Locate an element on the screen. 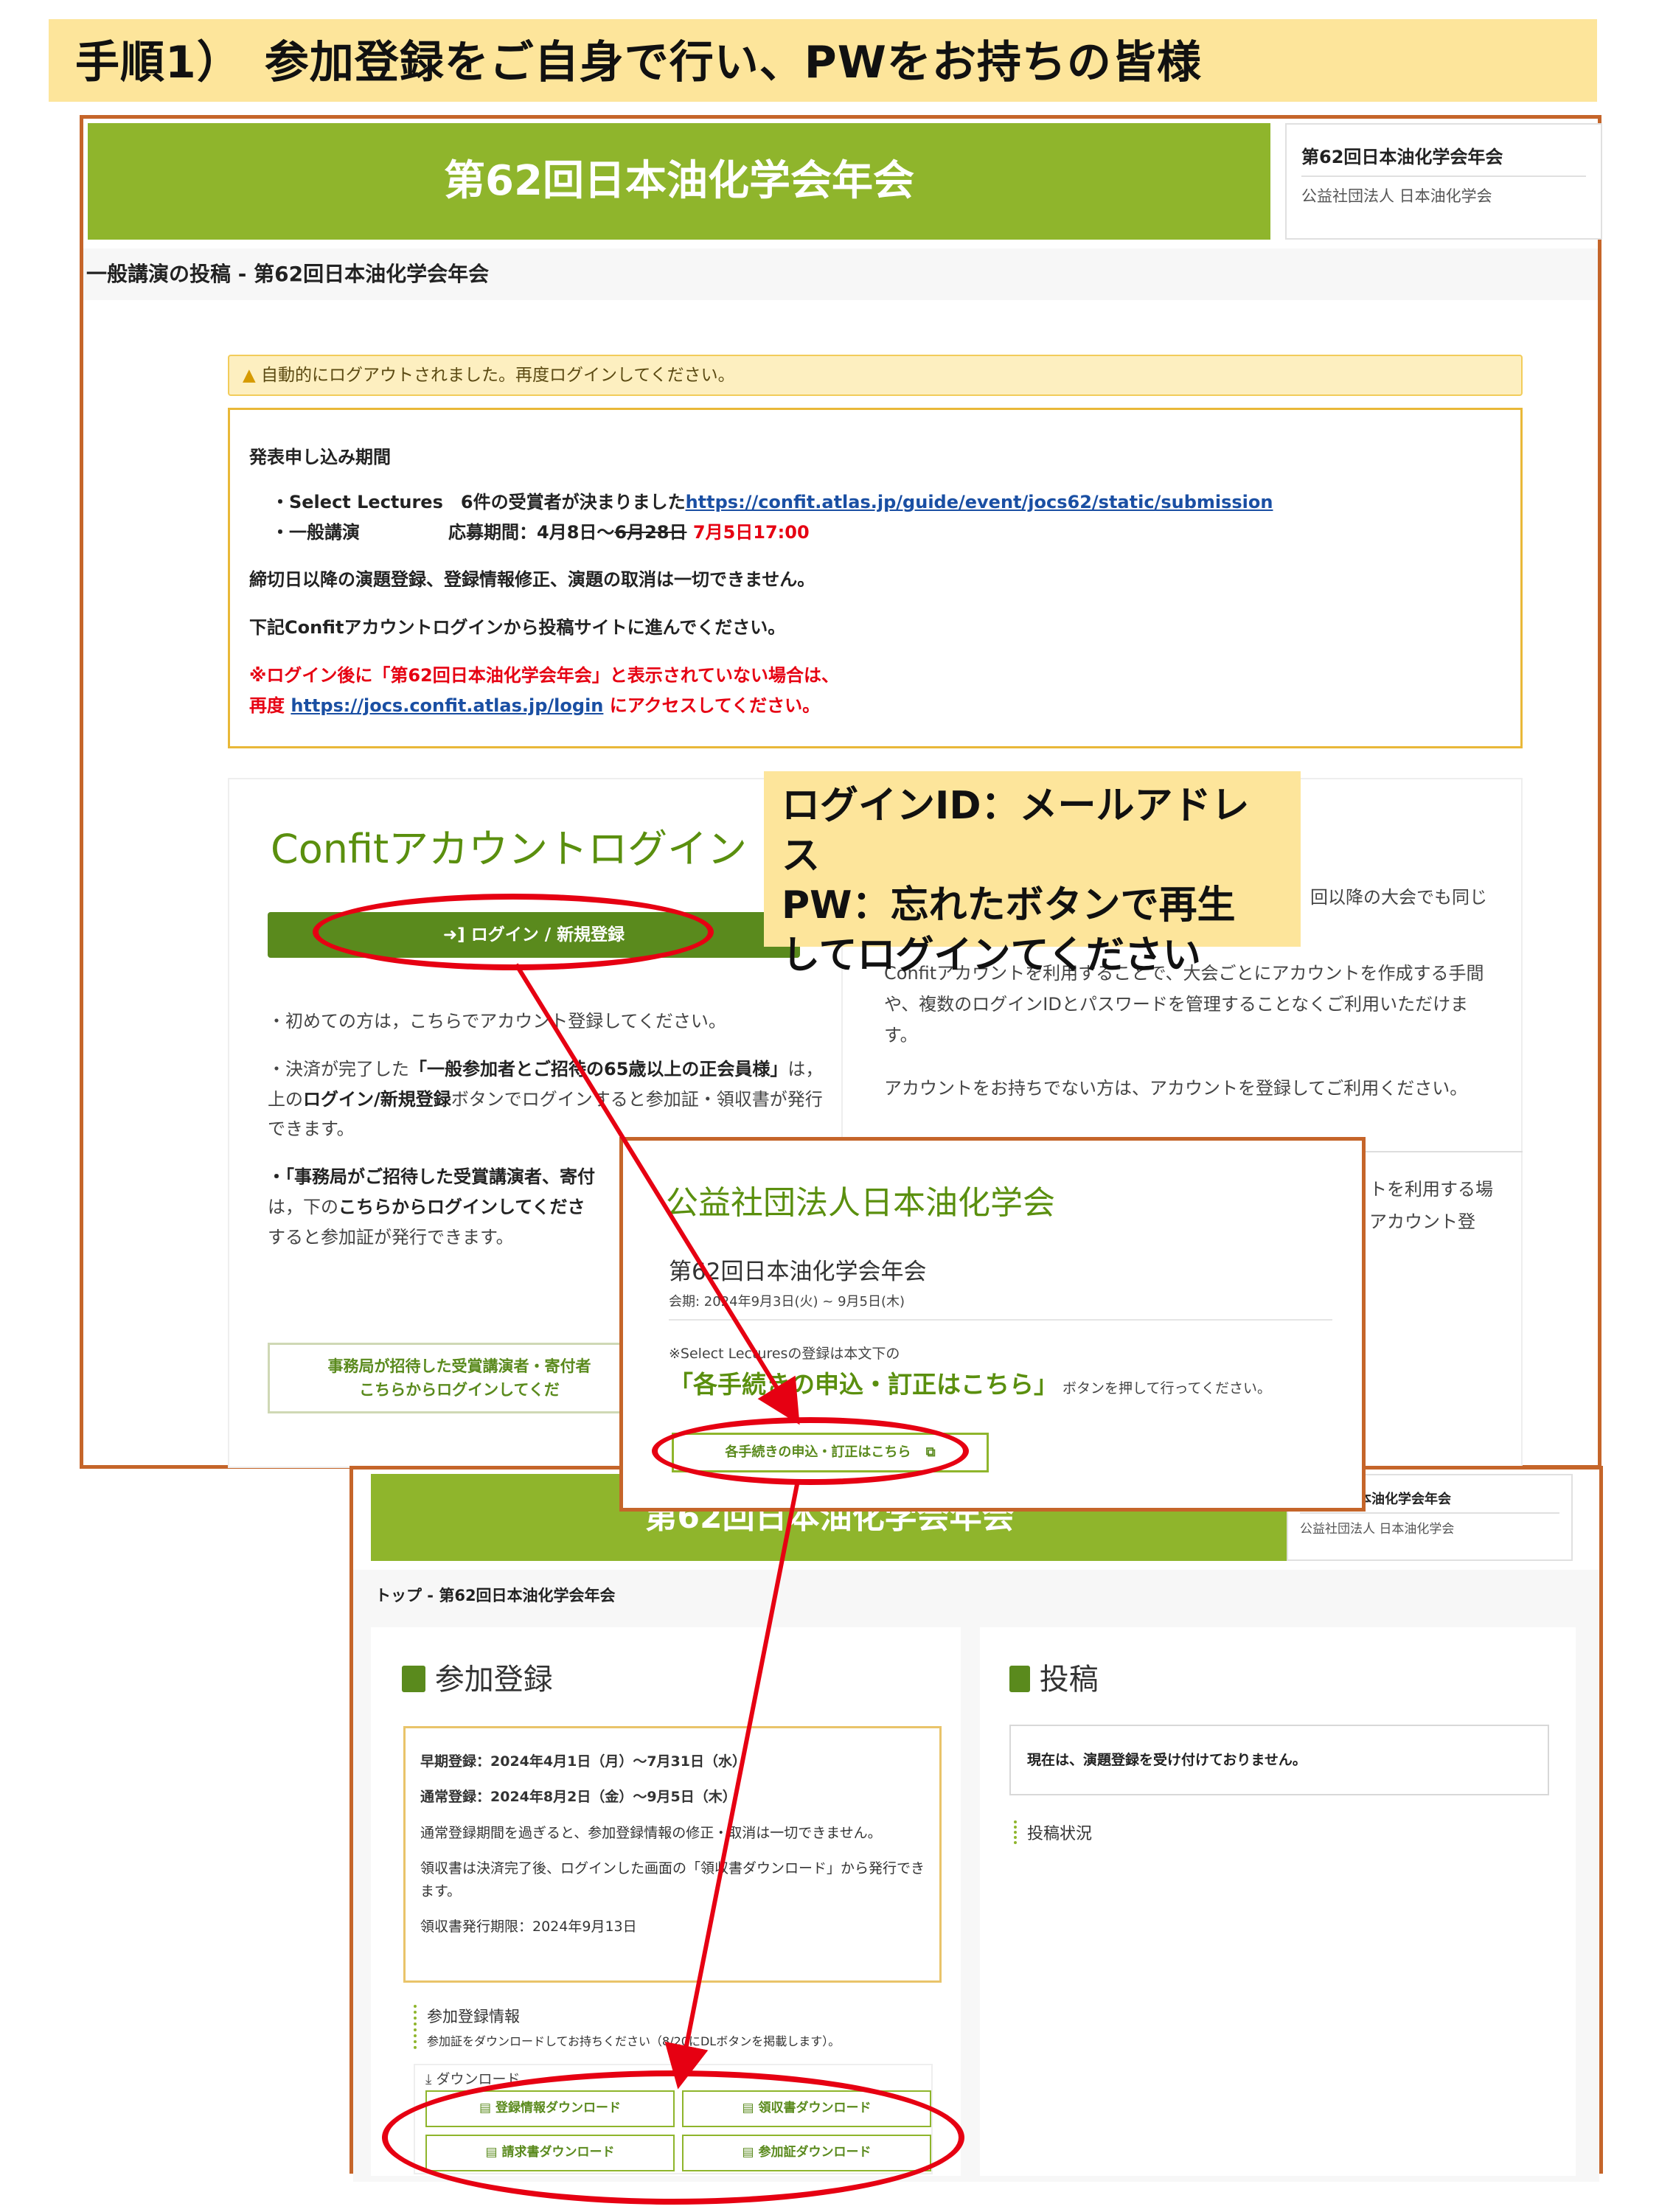 The width and height of the screenshot is (1659, 2212). arrow-procedures-to-downloads is located at coordinates (732, 1785).